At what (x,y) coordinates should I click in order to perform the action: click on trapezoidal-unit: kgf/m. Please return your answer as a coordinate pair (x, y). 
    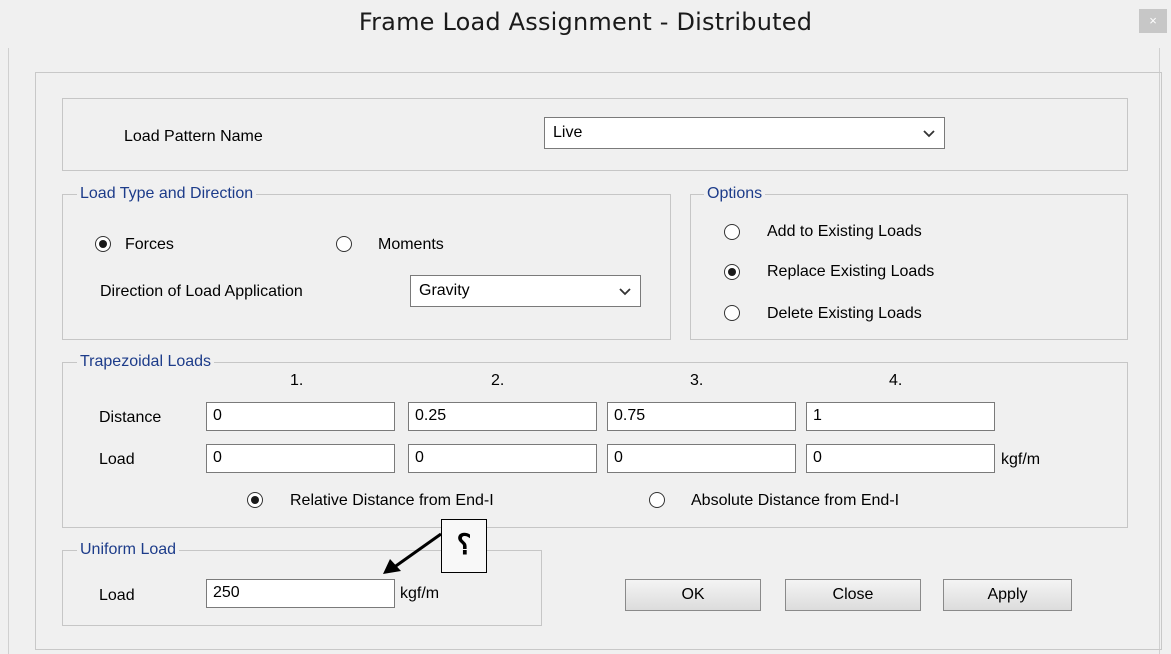
    Looking at the image, I should click on (1021, 459).